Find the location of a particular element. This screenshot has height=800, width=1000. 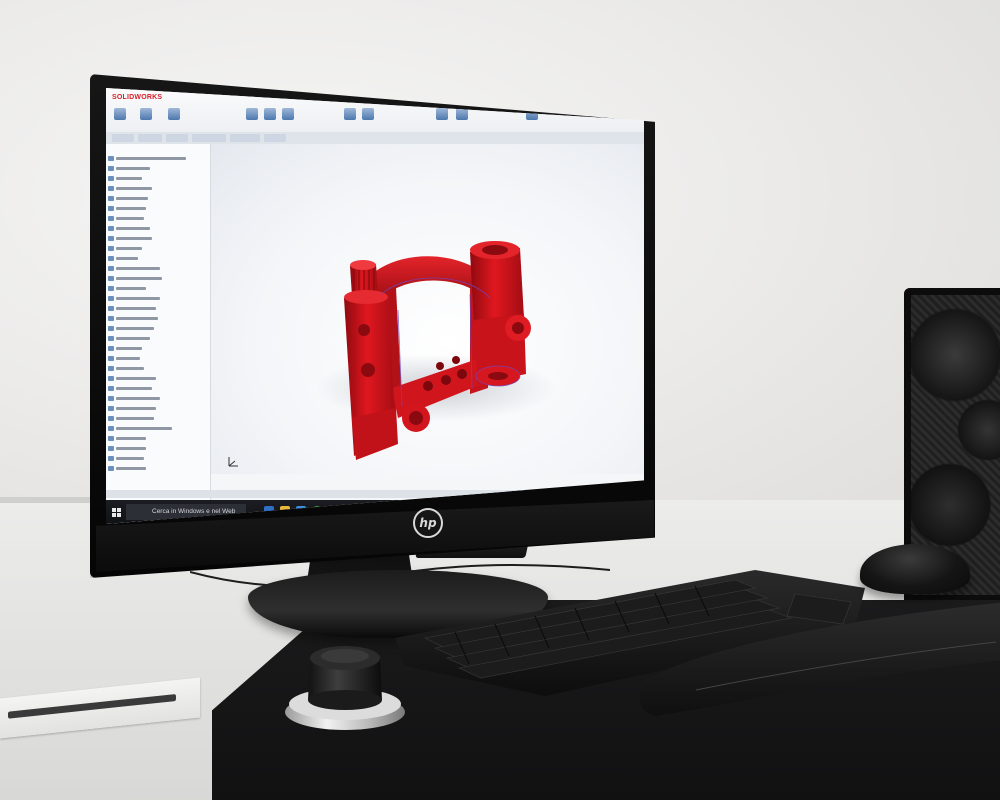

3d-spacemouse is located at coordinates (345, 684).